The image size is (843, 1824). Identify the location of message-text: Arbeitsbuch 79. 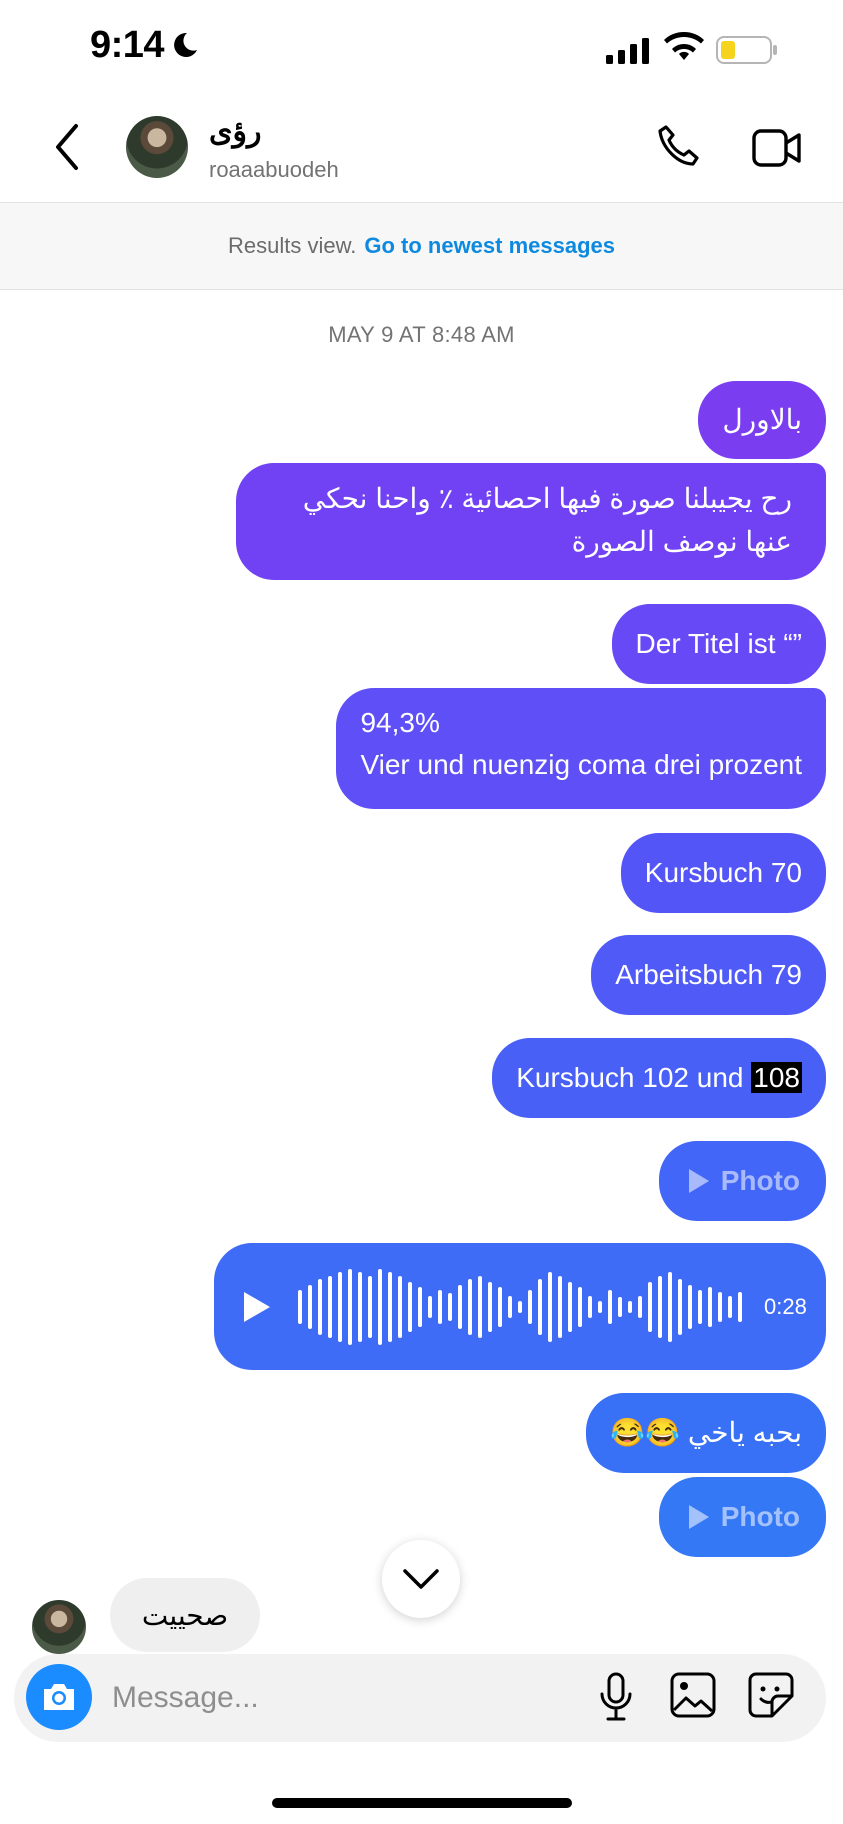
(708, 974).